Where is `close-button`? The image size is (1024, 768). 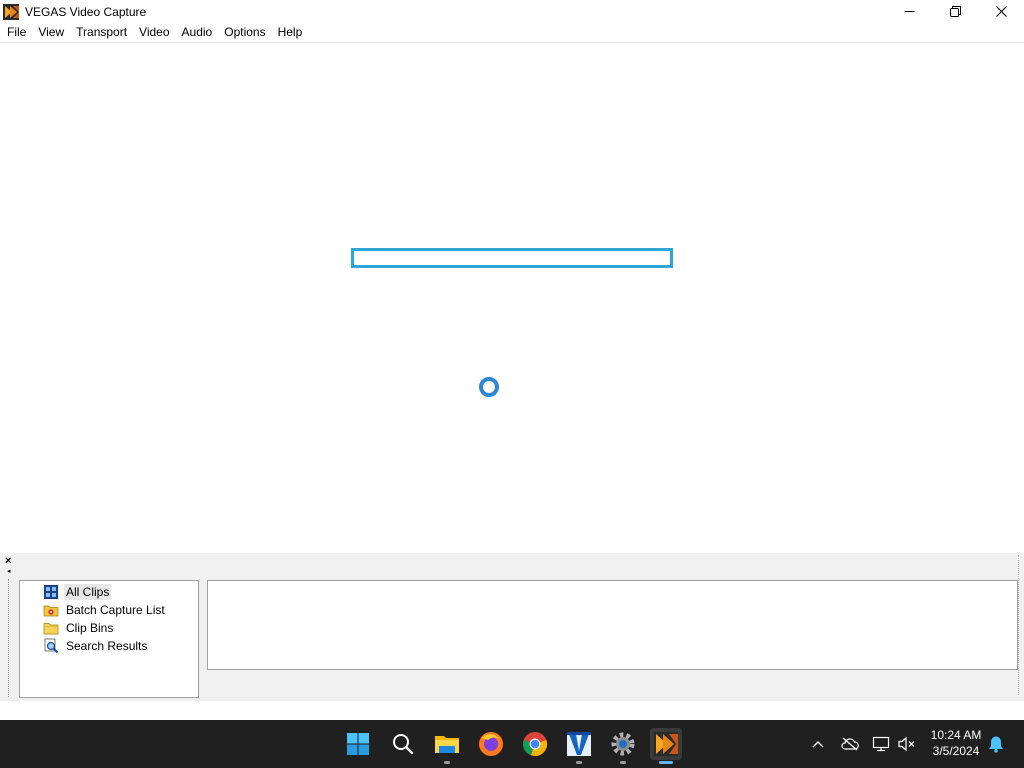 close-button is located at coordinates (1001, 11).